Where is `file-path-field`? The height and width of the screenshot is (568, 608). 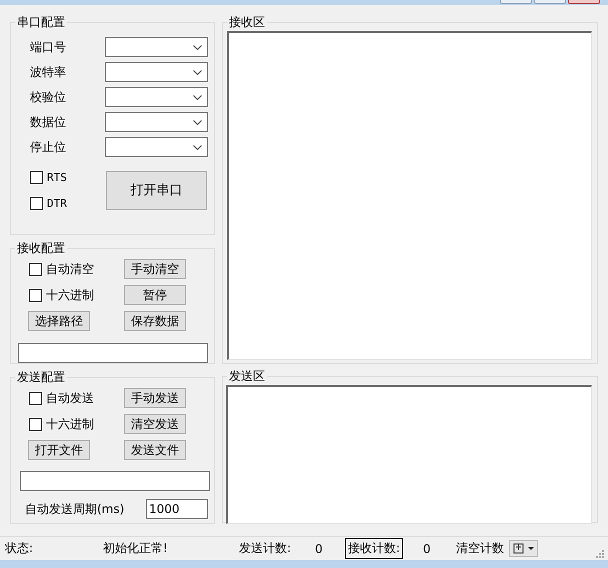 file-path-field is located at coordinates (115, 481).